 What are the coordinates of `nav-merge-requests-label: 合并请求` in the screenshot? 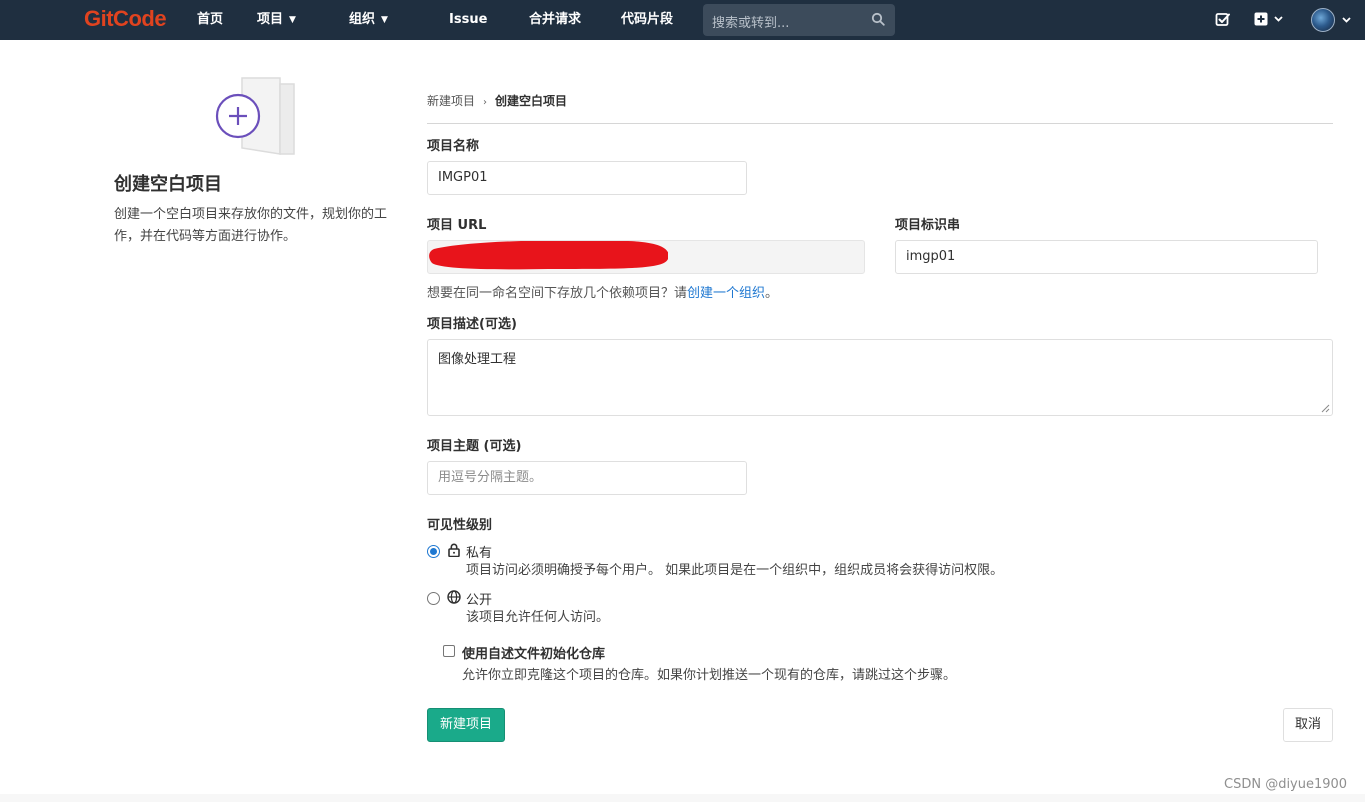 It's located at (555, 19).